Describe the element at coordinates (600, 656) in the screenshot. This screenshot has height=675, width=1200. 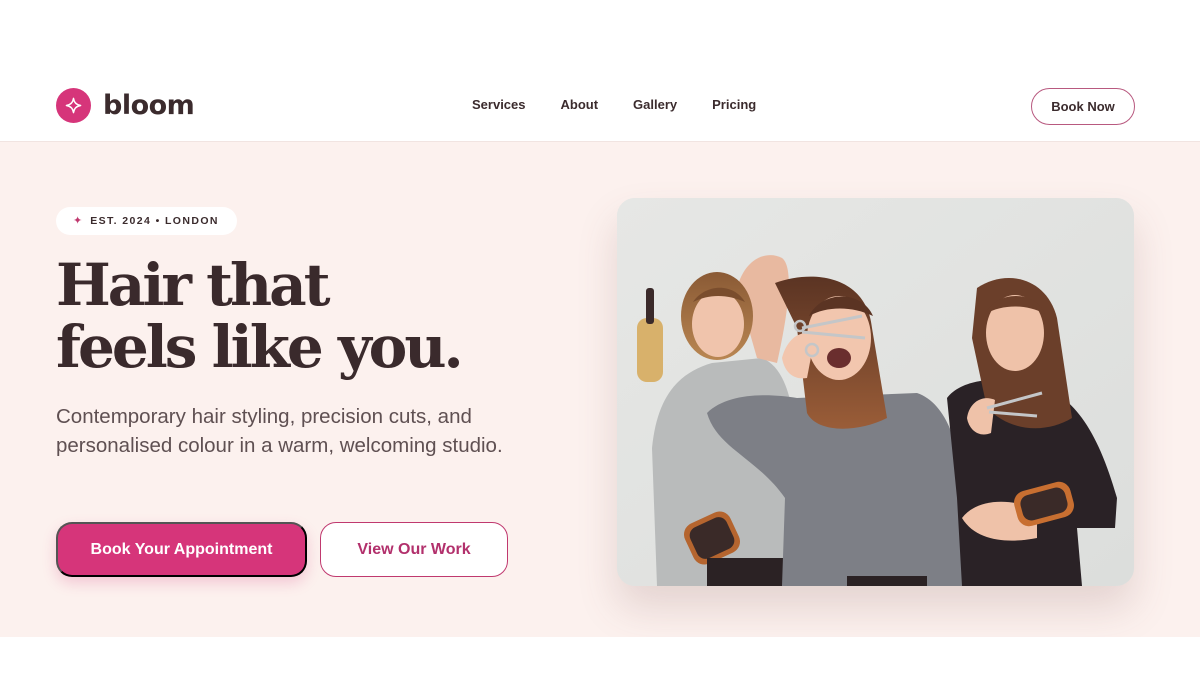
I see `bottom-blank-area` at that location.